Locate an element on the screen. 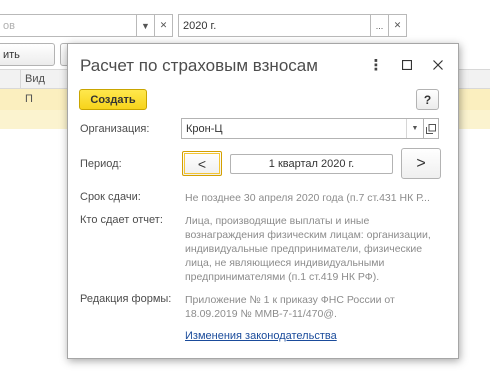  maximize-icon is located at coordinates (407, 65).